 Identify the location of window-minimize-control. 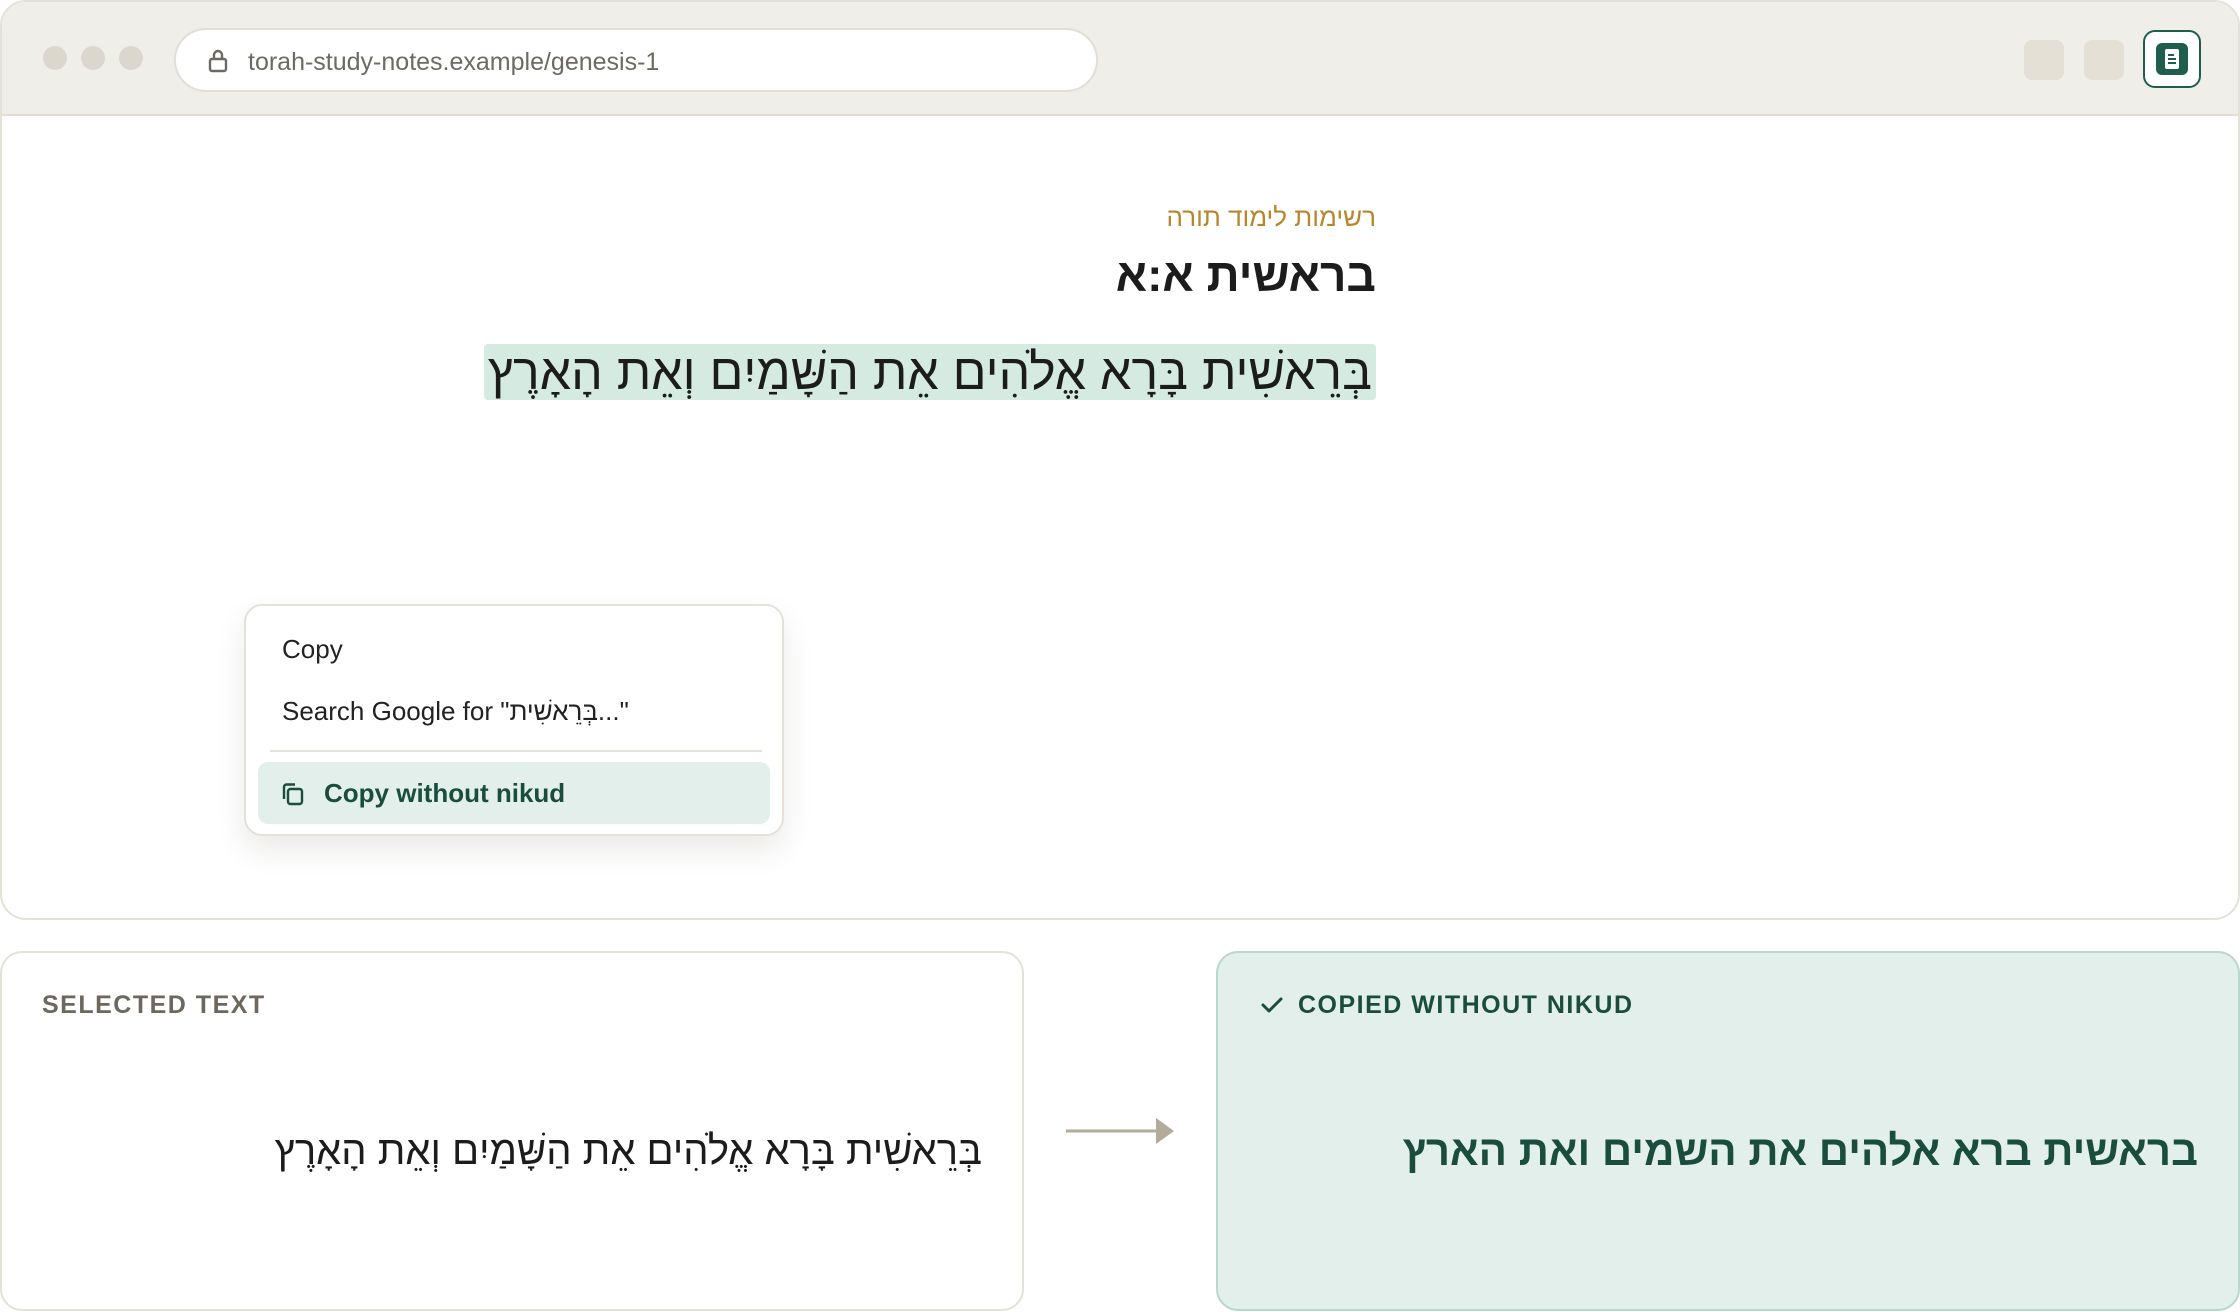
(93, 58).